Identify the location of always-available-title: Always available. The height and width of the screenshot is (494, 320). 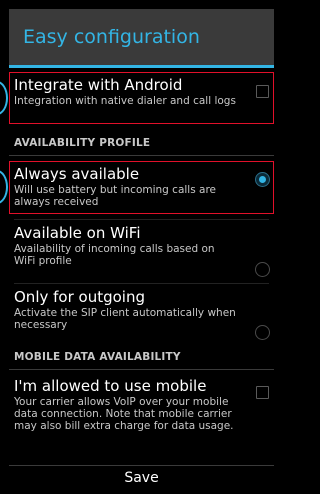
(77, 174).